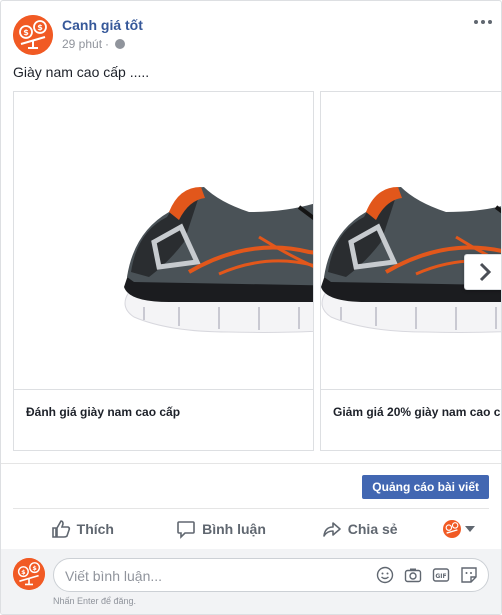 The image size is (502, 615). Describe the element at coordinates (425, 487) in the screenshot. I see `boost-post-button: Quảng cáo bài viết` at that location.